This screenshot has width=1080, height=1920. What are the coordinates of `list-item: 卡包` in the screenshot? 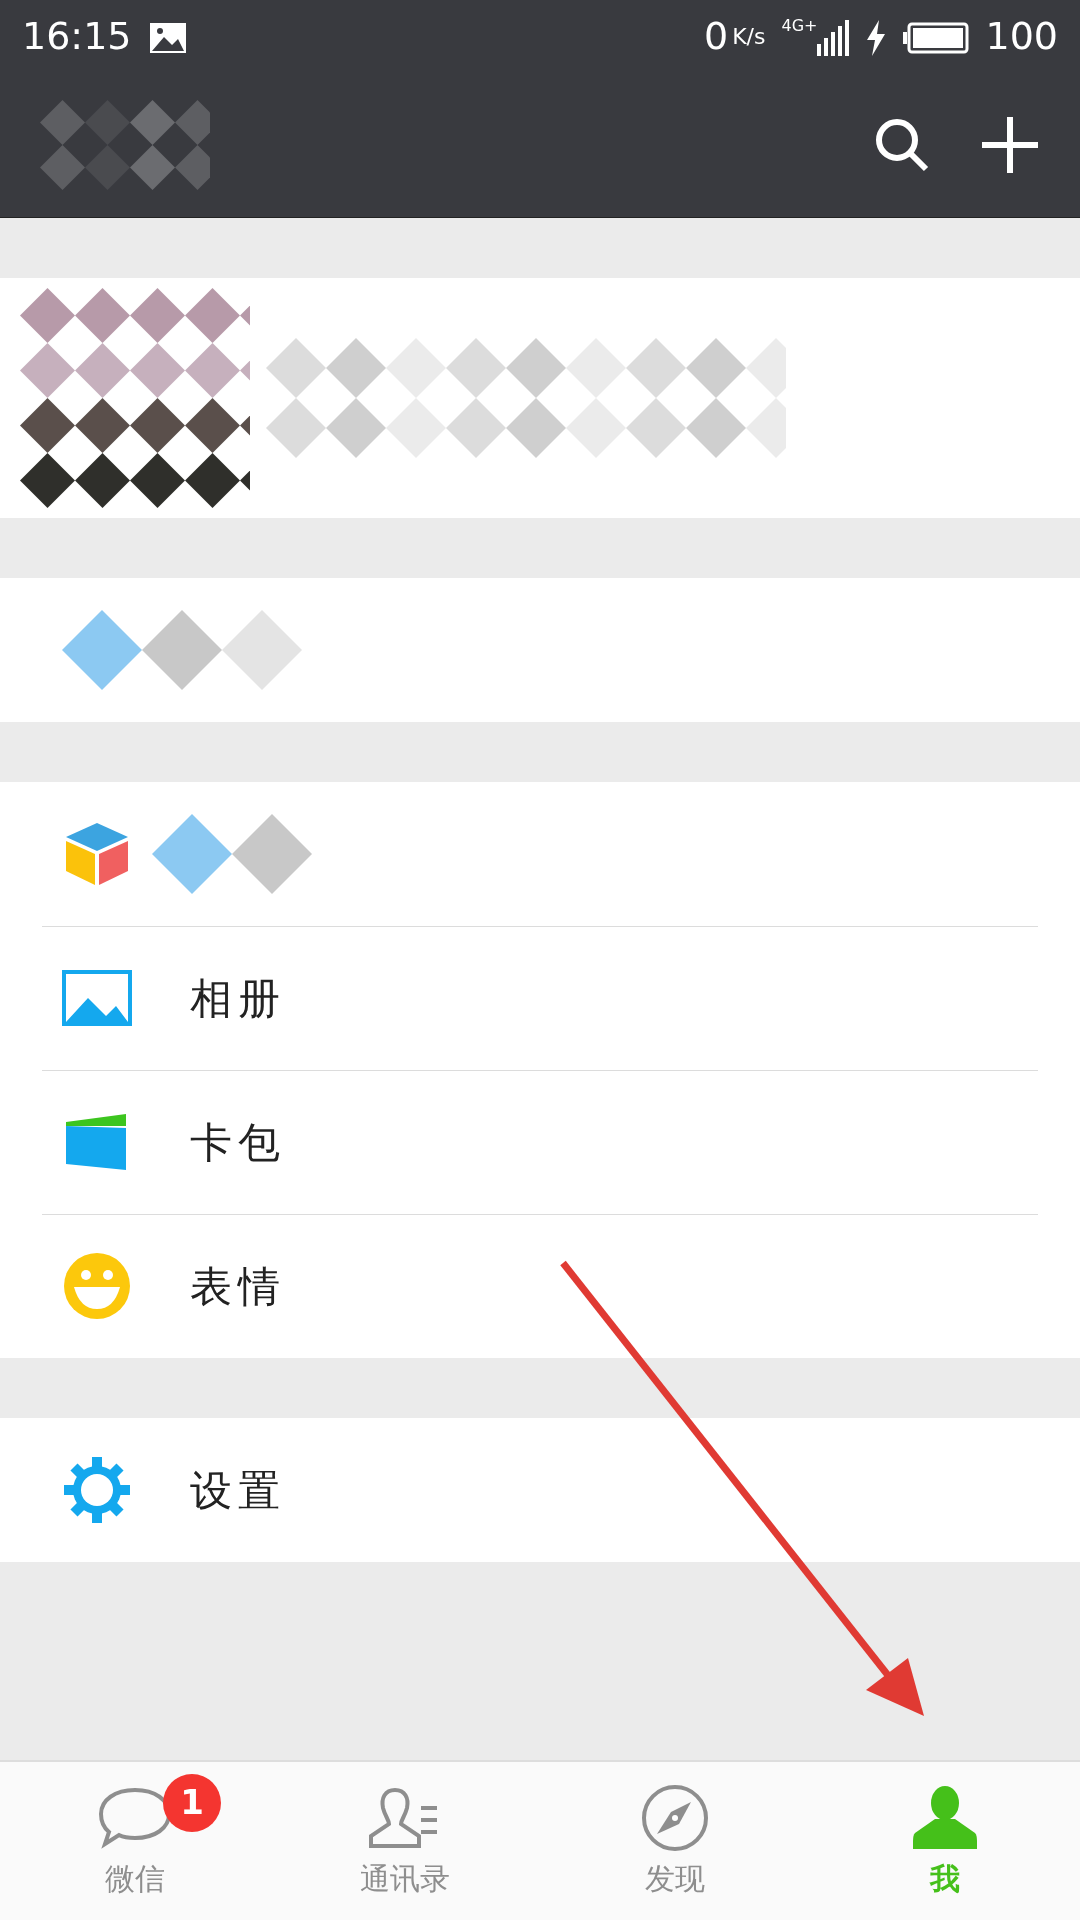 It's located at (540, 1142).